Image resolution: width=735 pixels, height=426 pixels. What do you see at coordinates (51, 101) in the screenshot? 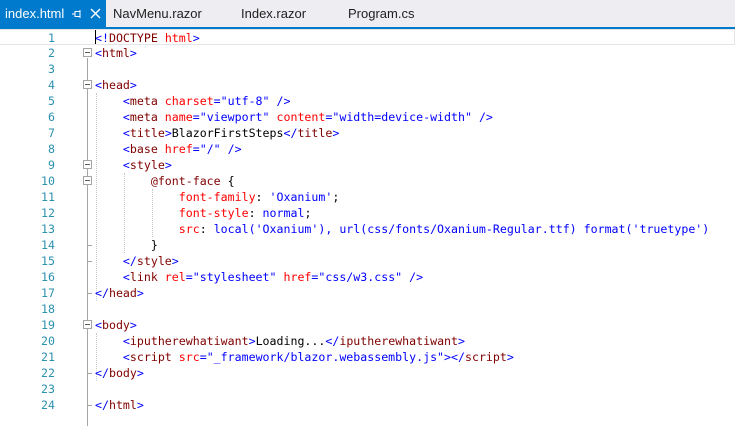
I see `line-number: 5` at bounding box center [51, 101].